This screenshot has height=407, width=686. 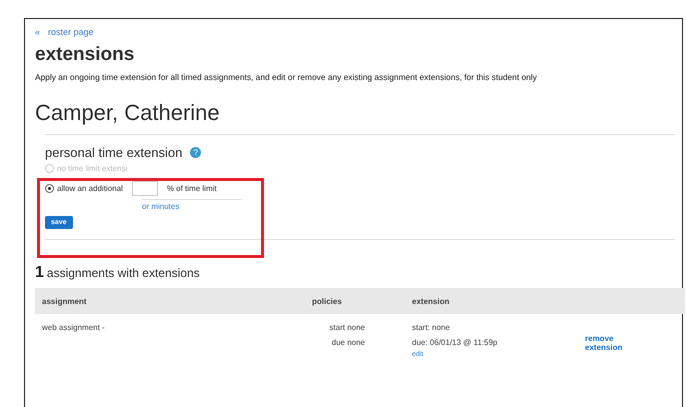 I want to click on help-icon: ?, so click(x=196, y=152).